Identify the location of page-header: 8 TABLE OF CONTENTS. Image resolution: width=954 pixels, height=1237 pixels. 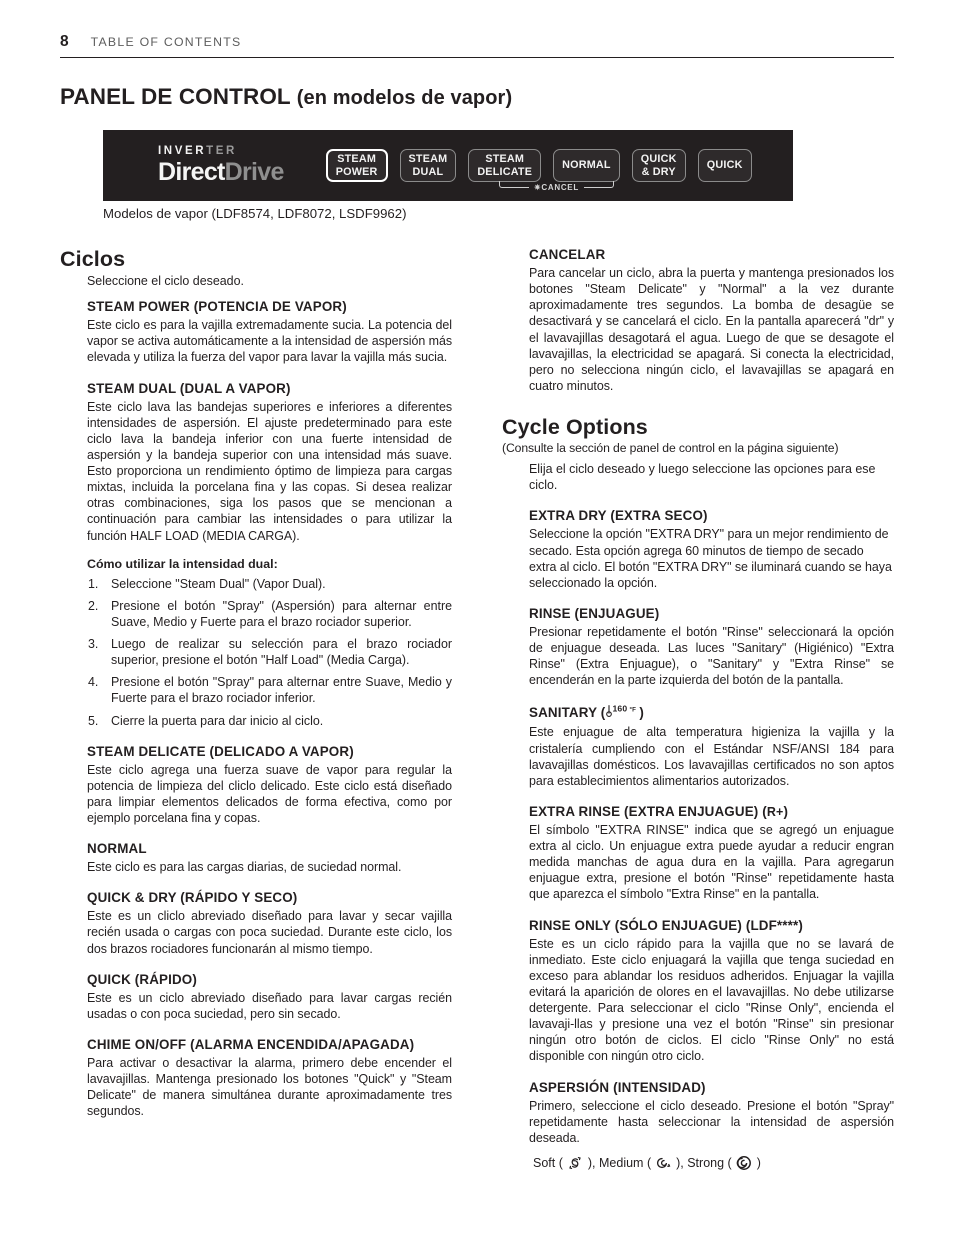
(477, 45).